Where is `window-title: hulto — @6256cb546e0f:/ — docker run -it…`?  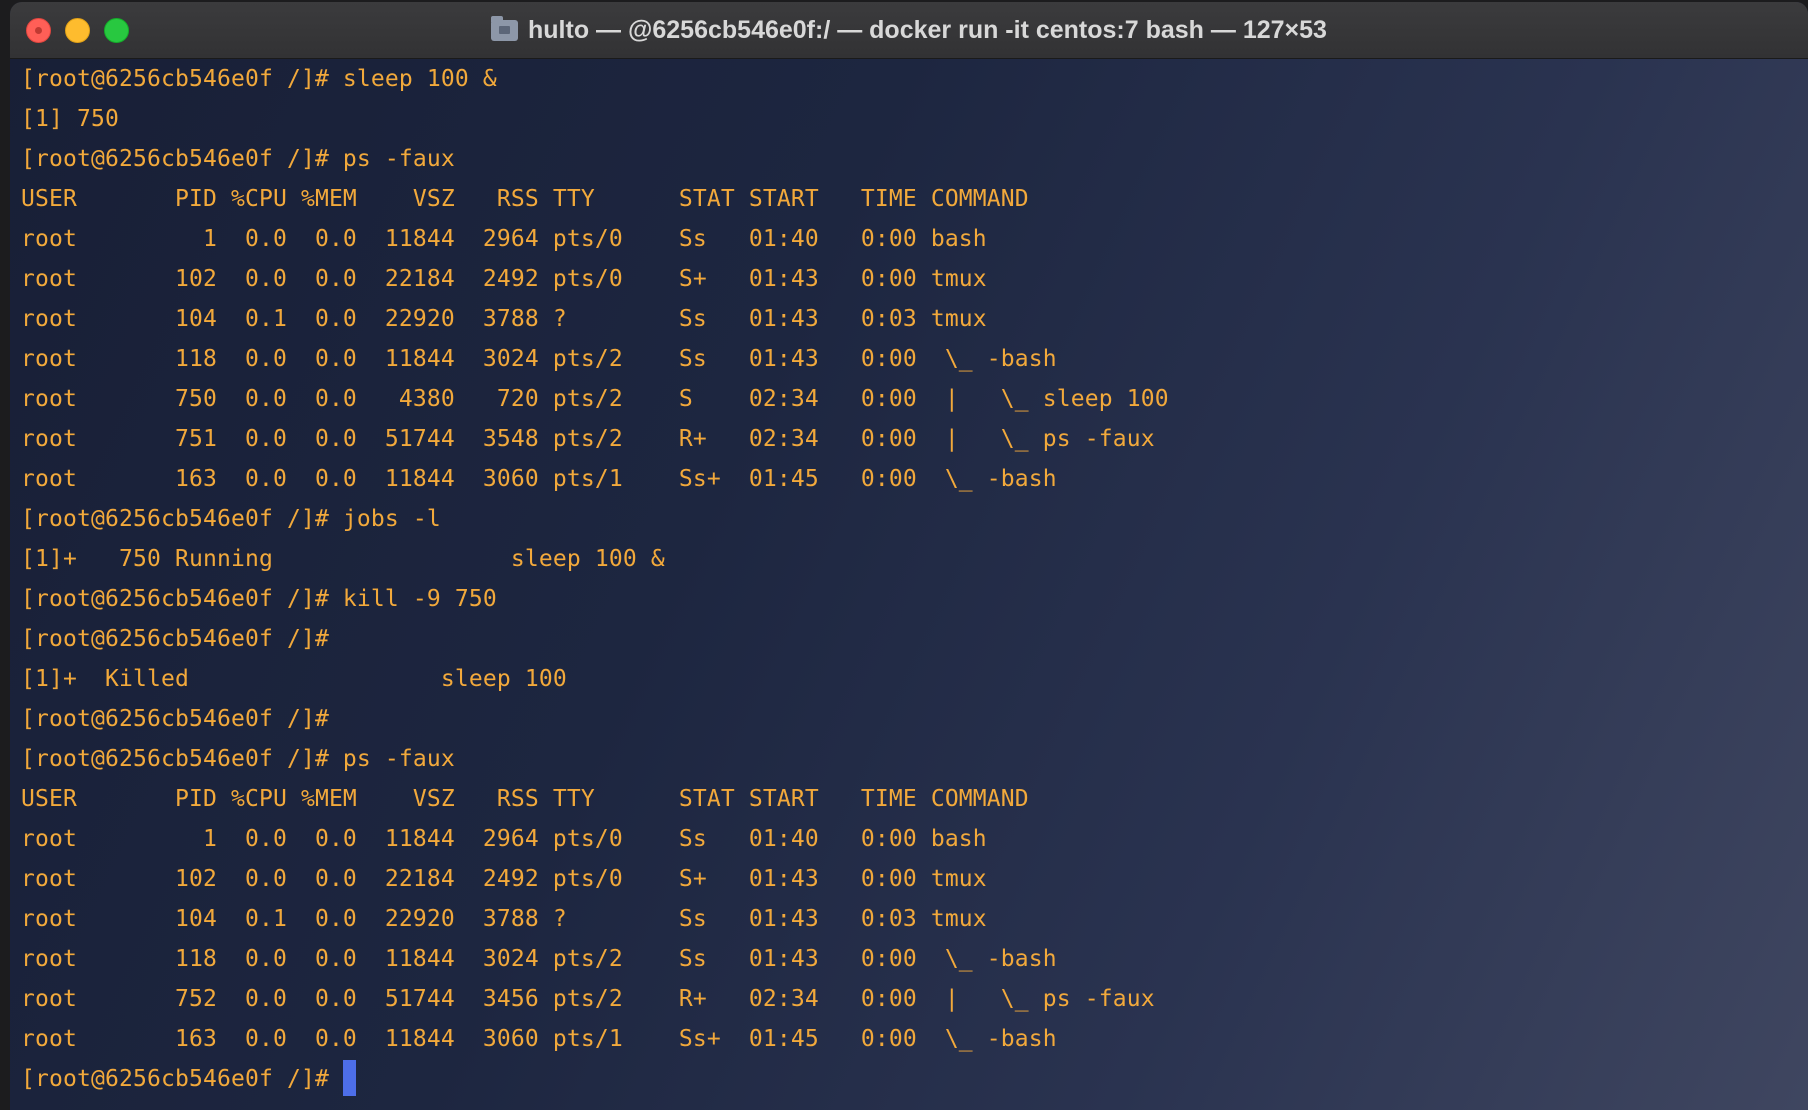
window-title: hulto — @6256cb546e0f:/ — docker run -it… is located at coordinates (909, 30).